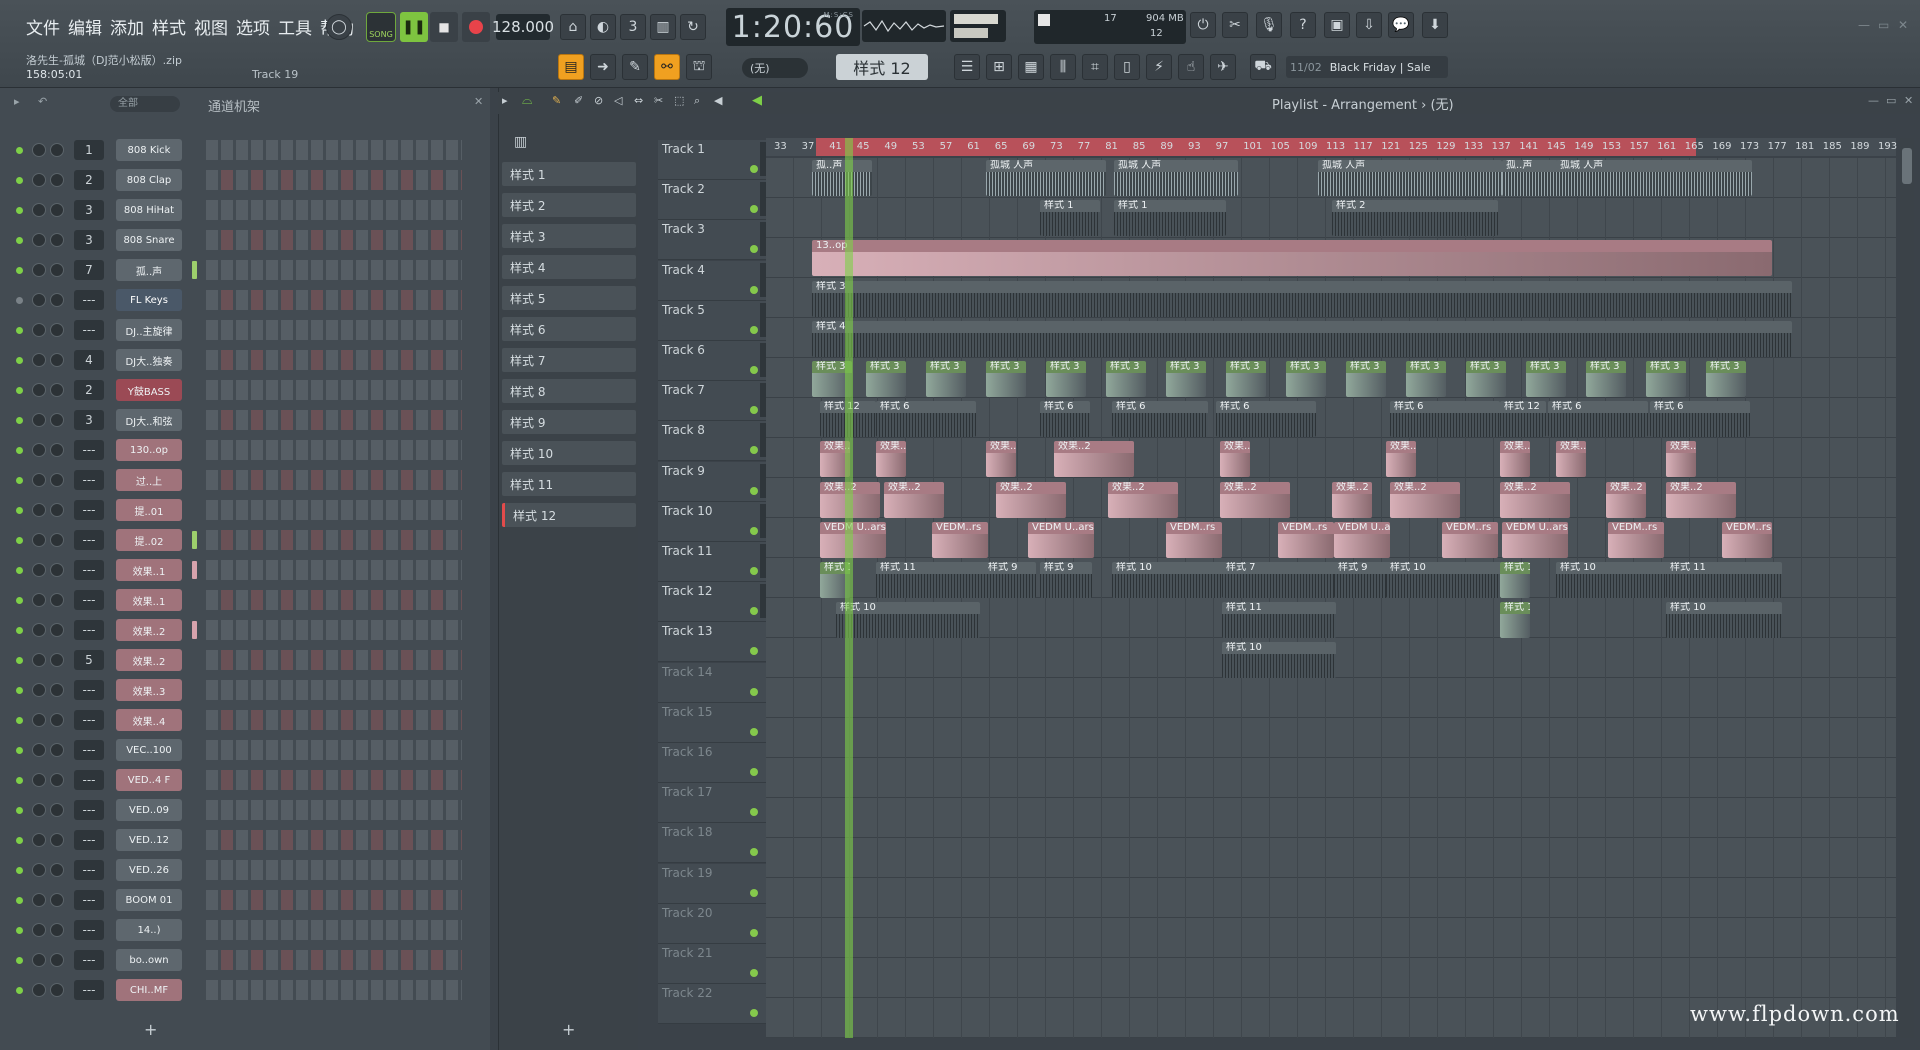 The width and height of the screenshot is (1920, 1050). Describe the element at coordinates (1470, 539) in the screenshot. I see `playlist-clip: VEDM..rs` at that location.